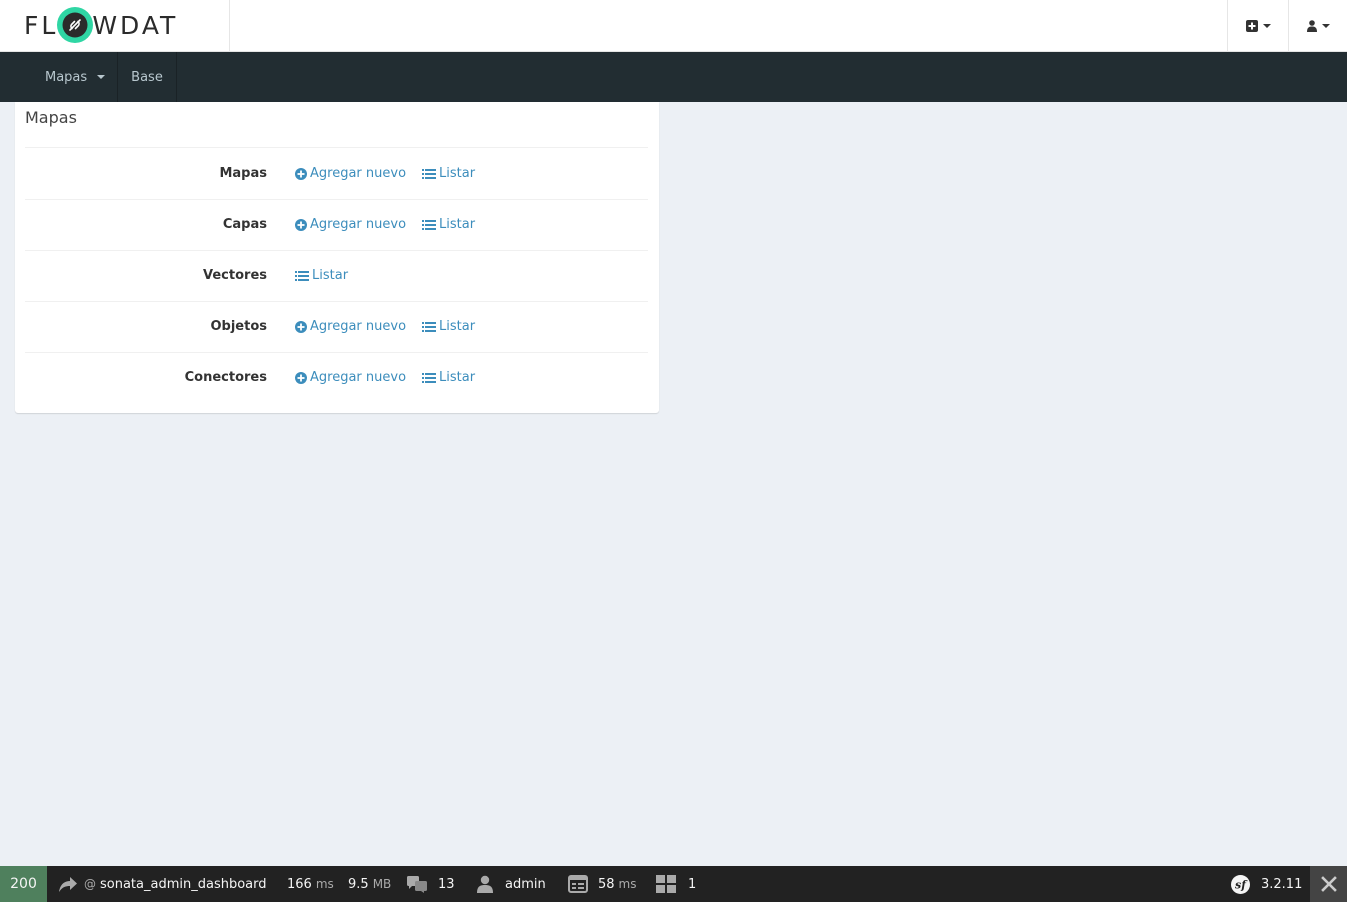 Image resolution: width=1347 pixels, height=902 pixels. I want to click on list-objetos-link: Listar, so click(448, 326).